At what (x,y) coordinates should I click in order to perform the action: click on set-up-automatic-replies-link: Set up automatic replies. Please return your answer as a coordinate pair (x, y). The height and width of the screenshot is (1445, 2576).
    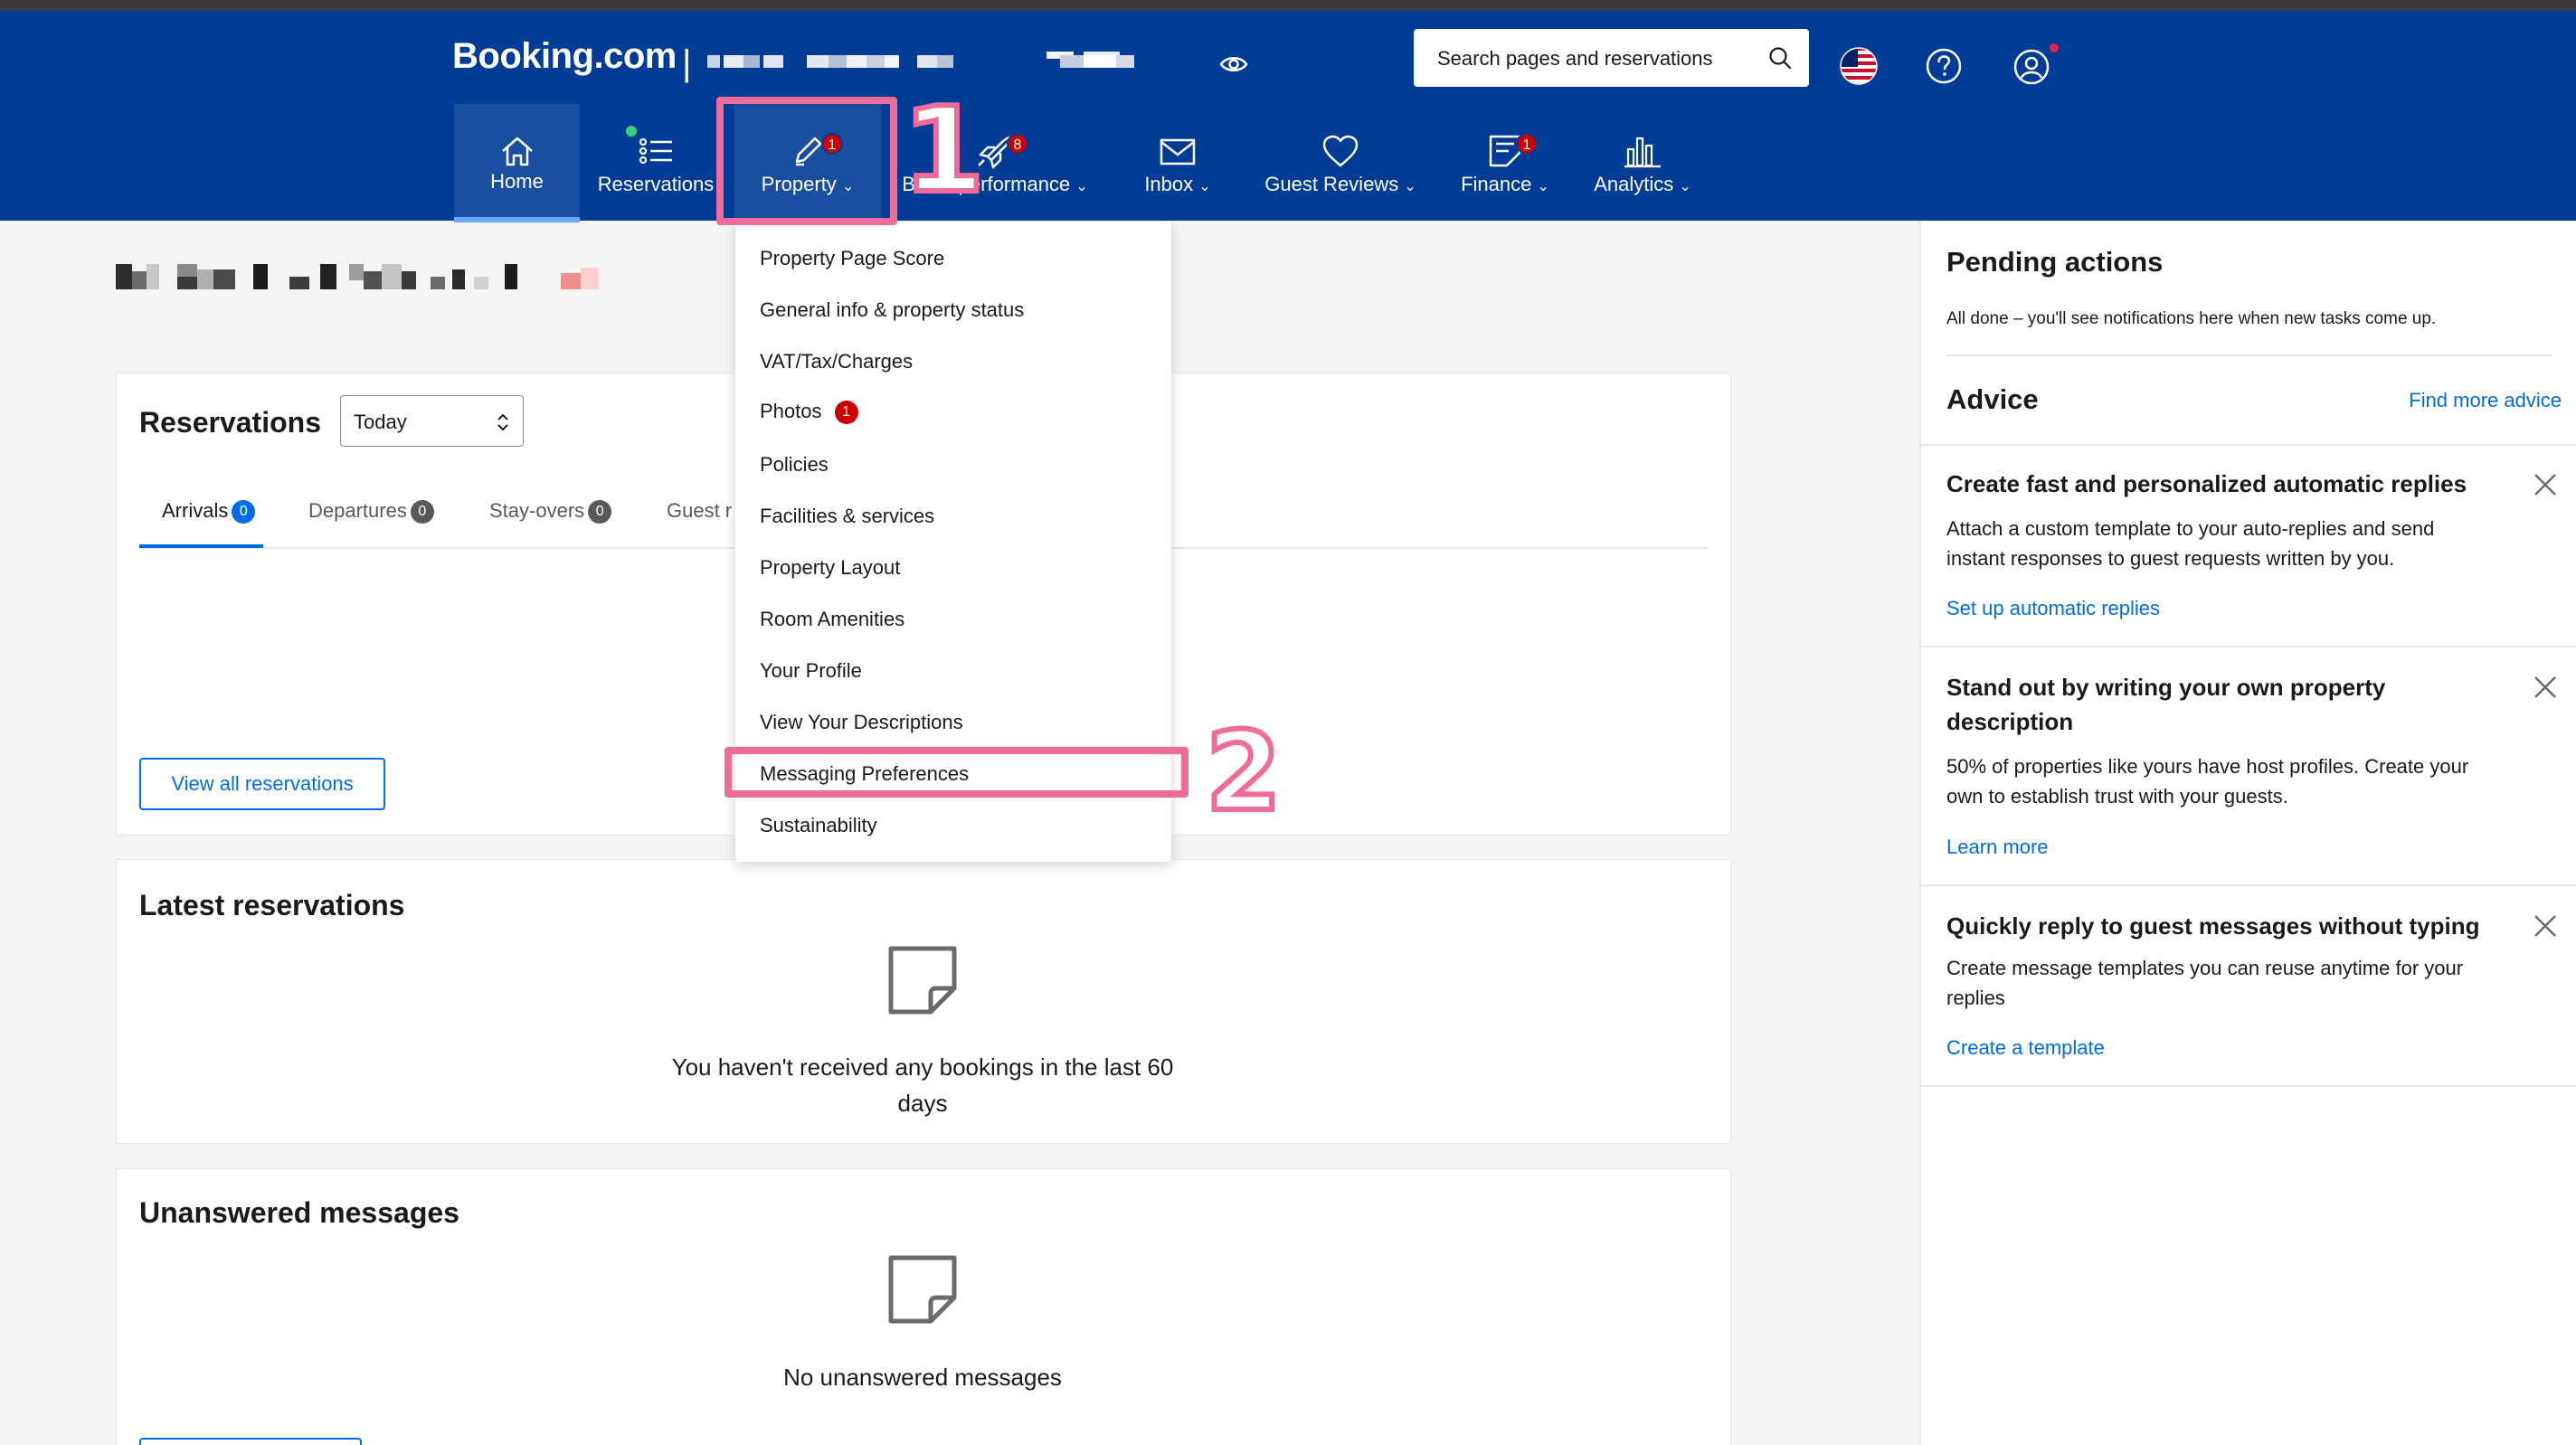
    Looking at the image, I should click on (2053, 609).